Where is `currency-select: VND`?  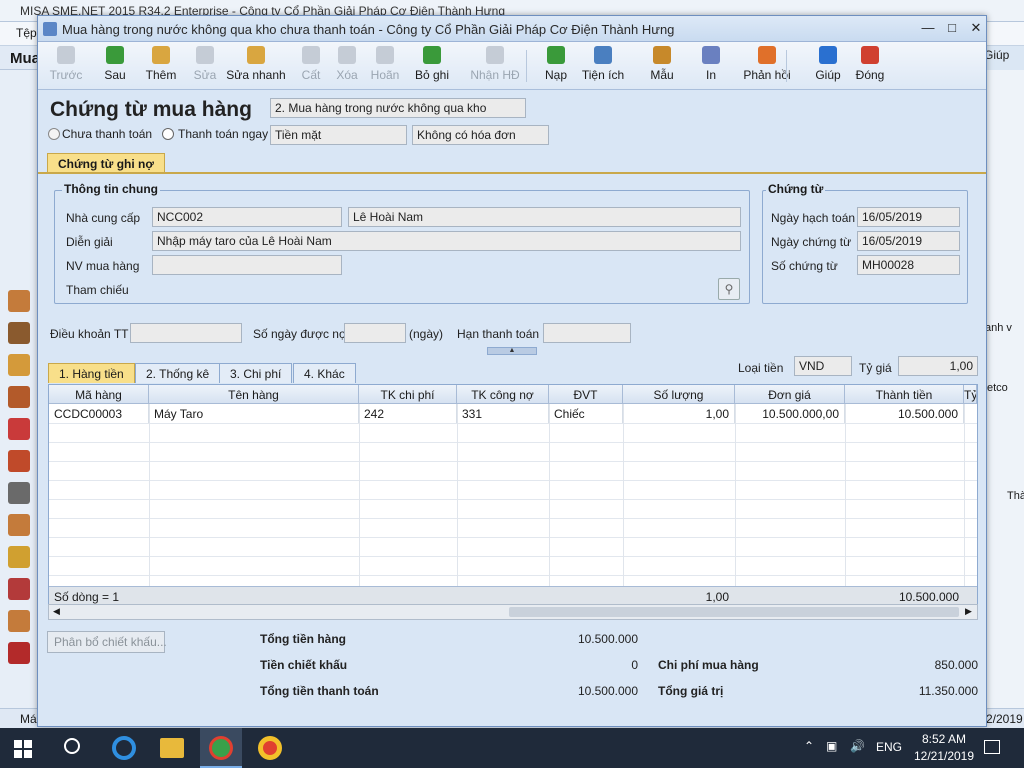 currency-select: VND is located at coordinates (823, 366).